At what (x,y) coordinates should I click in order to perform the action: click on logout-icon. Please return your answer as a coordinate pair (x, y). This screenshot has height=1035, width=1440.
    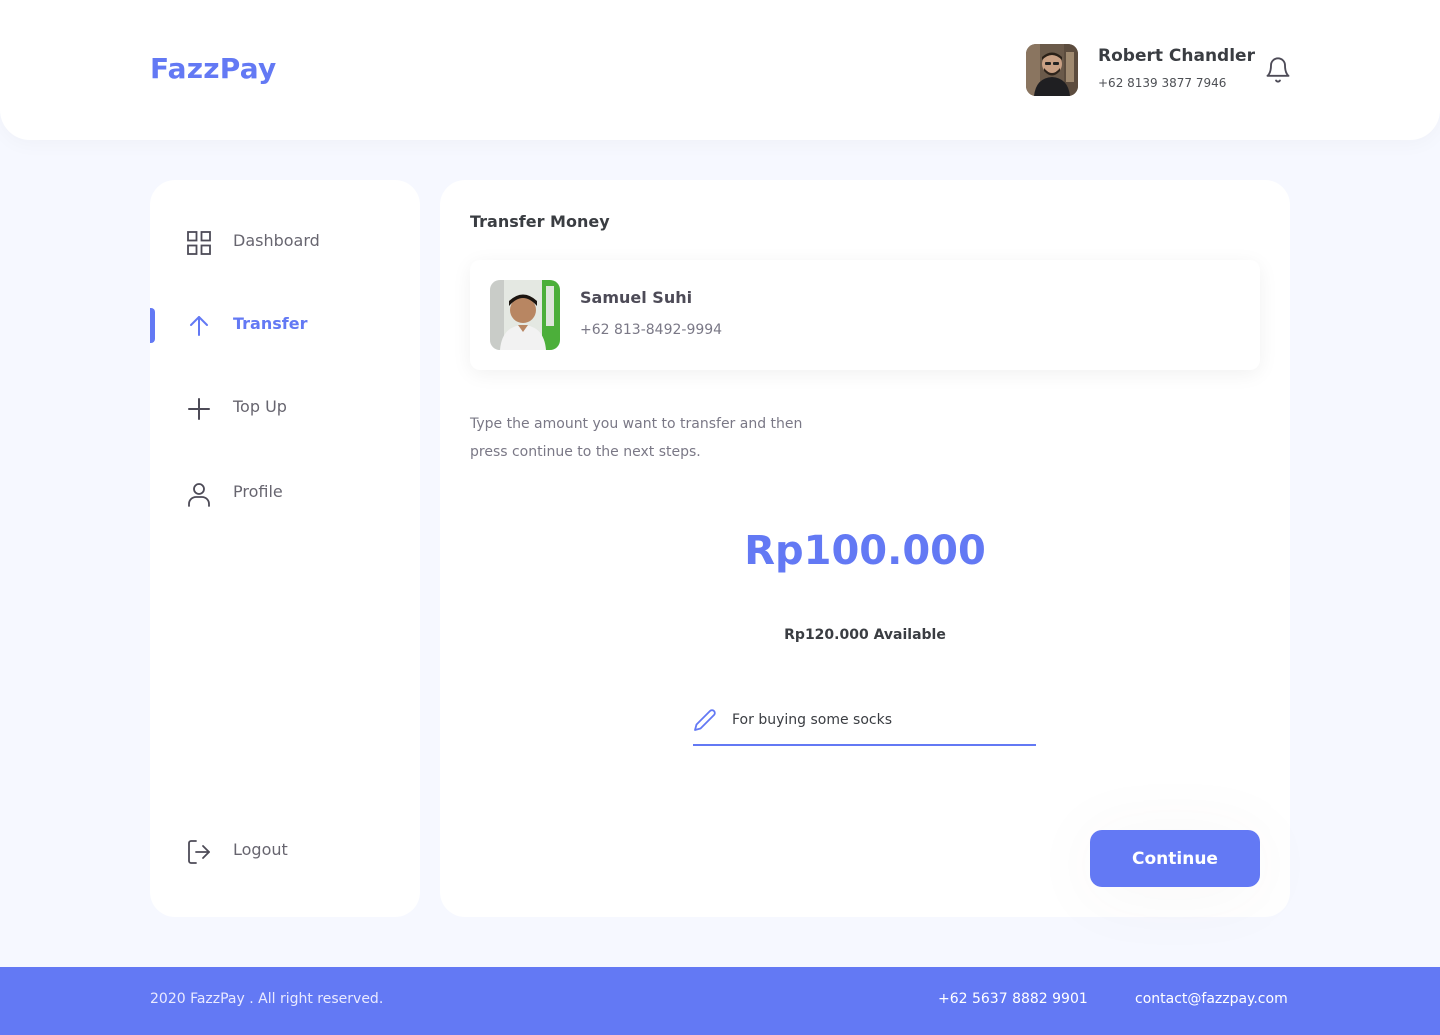
    Looking at the image, I should click on (199, 852).